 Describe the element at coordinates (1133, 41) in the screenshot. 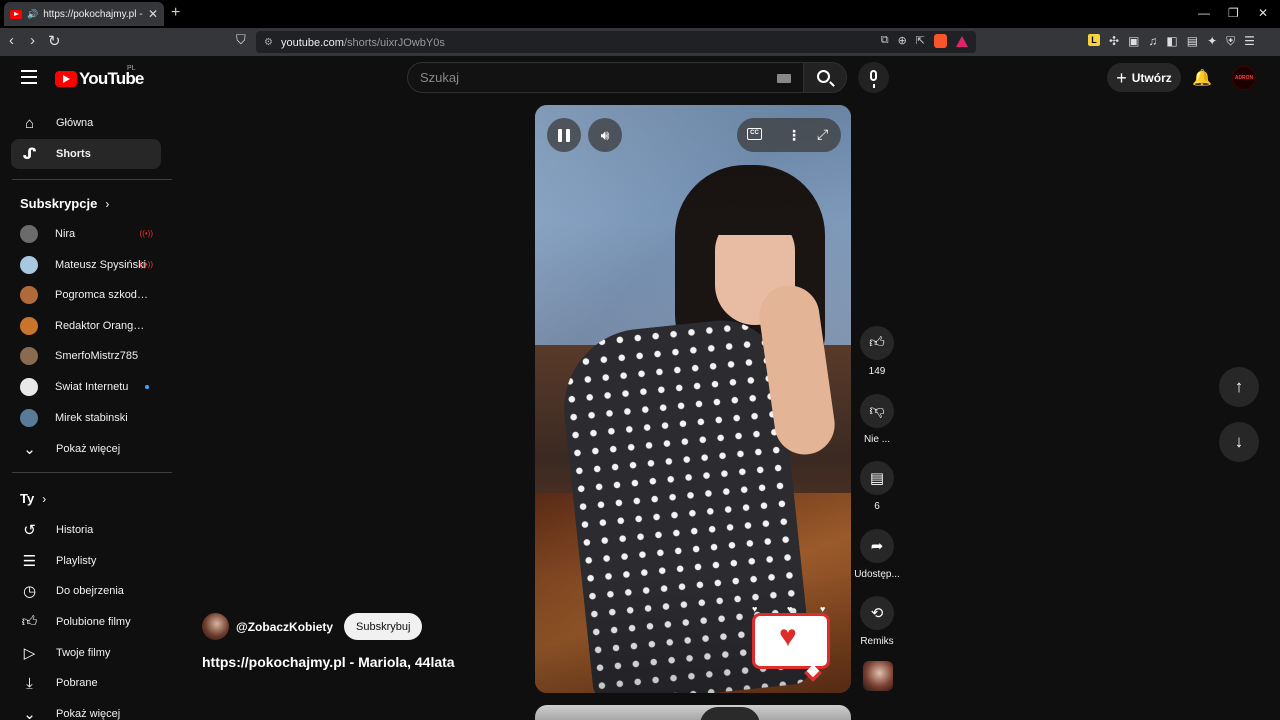

I see `extension-box-icon: ▣` at that location.